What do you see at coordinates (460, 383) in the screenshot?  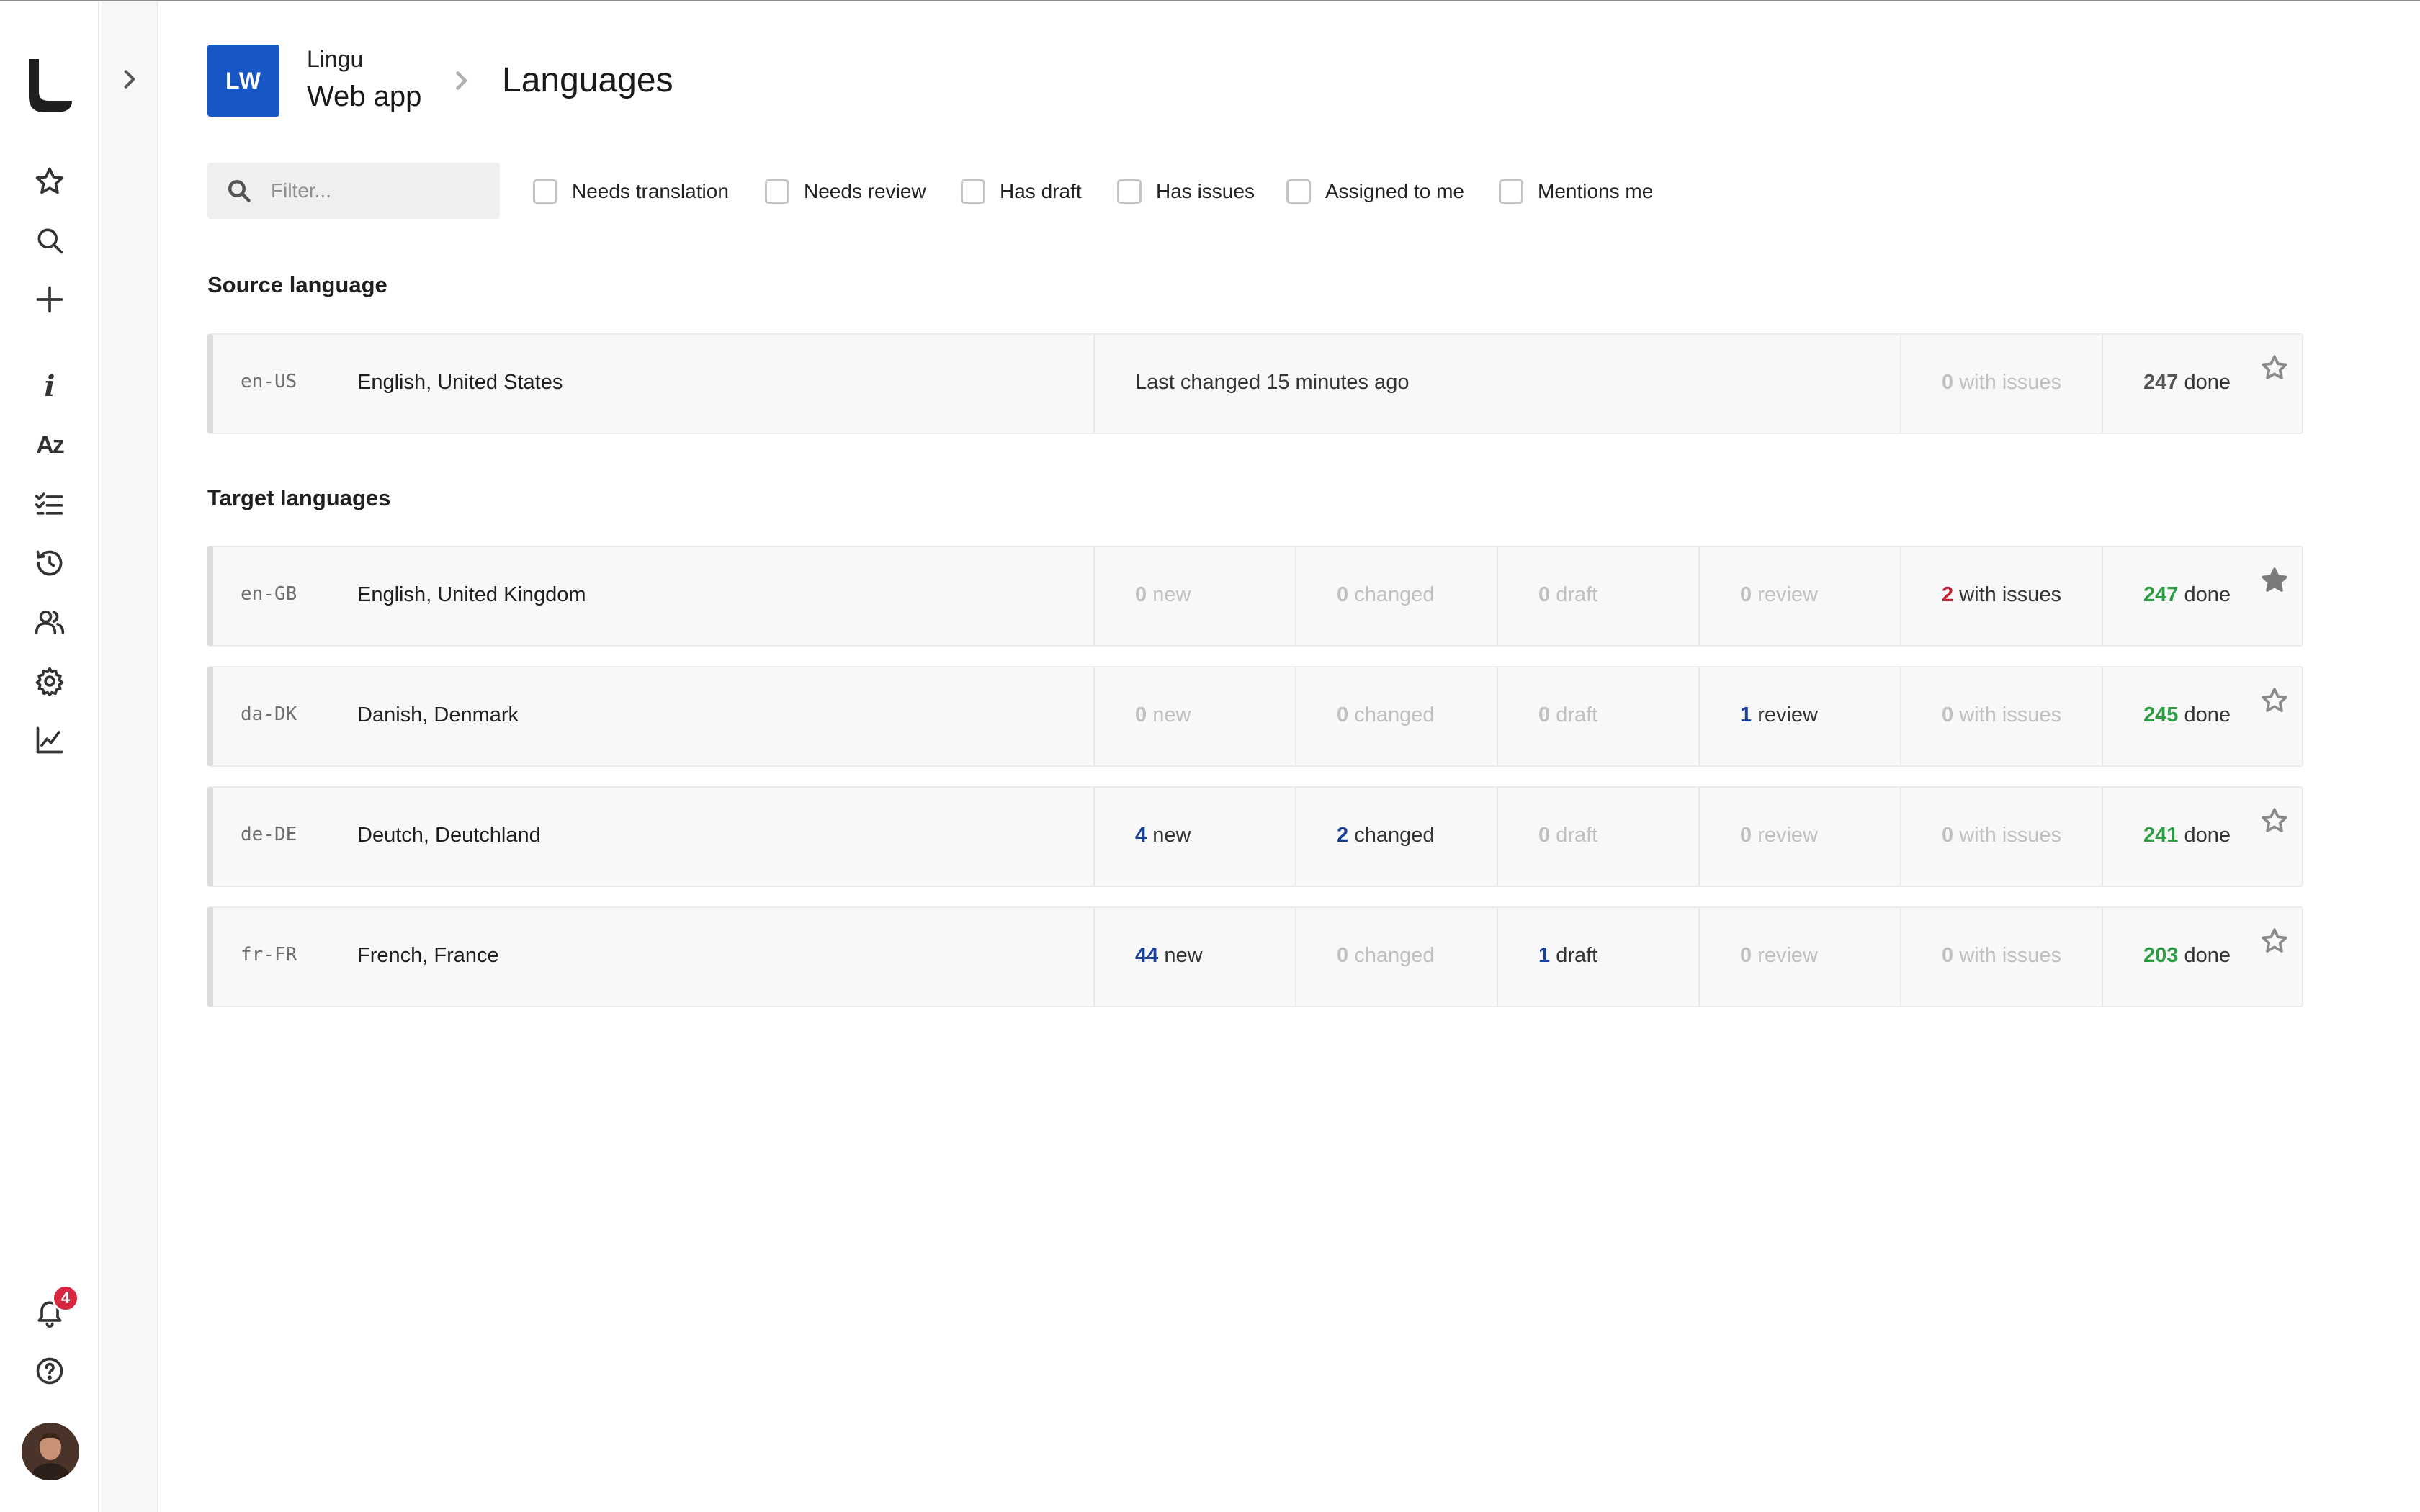 I see `language-name: English, United States` at bounding box center [460, 383].